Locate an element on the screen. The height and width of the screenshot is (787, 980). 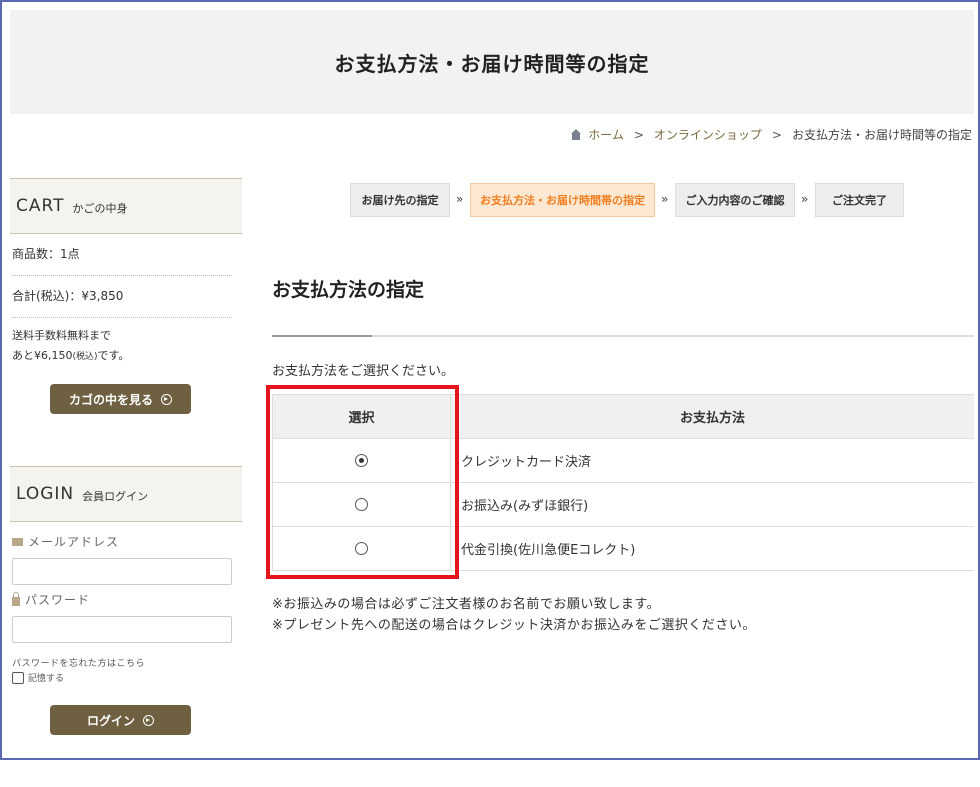
table-row: お振込み(みずほ銀行) is located at coordinates (623, 504).